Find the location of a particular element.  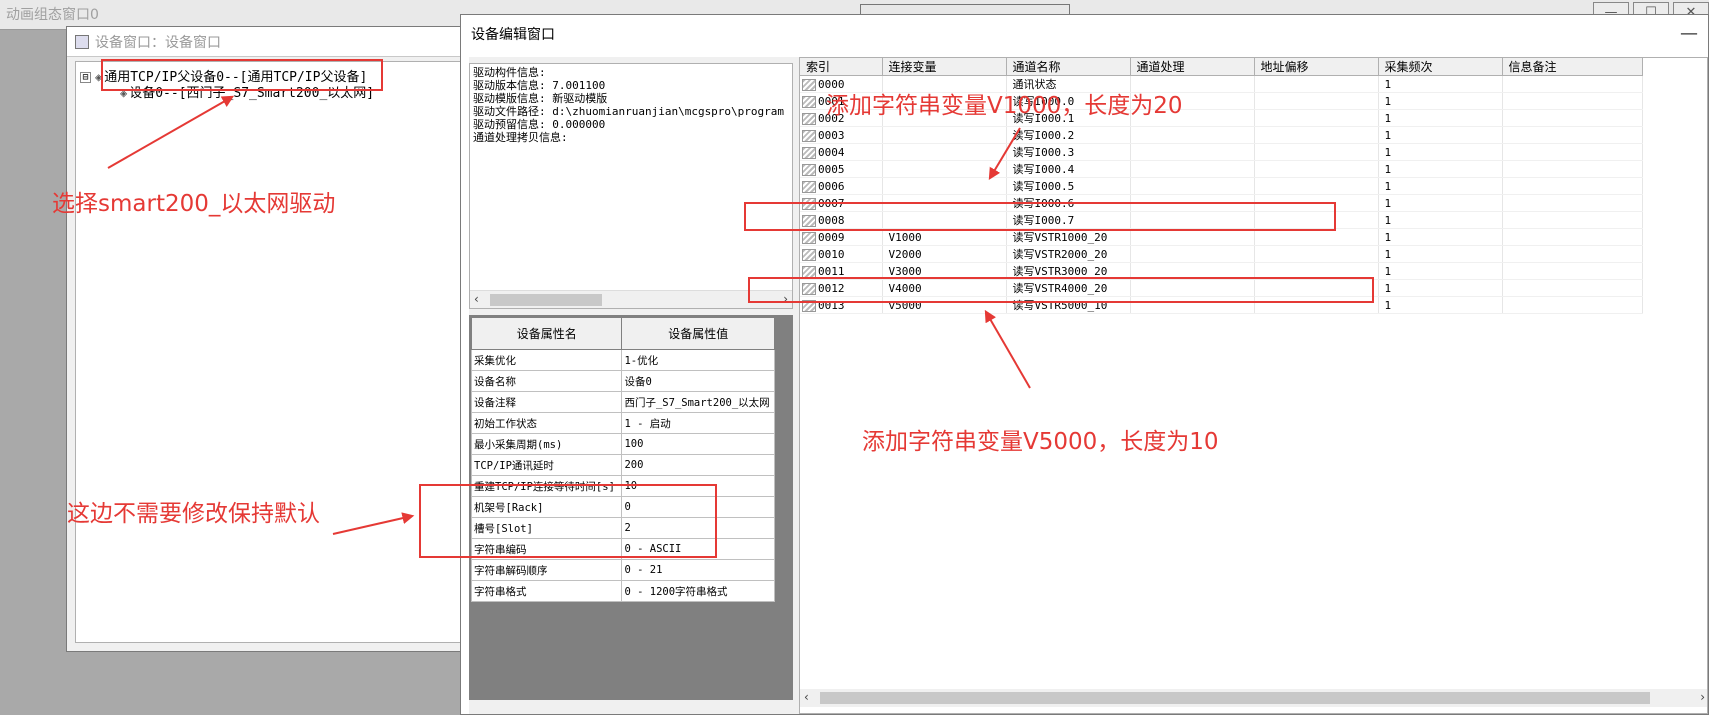

property-row: 设备注释 西门子_S7_Smart200_以太网 is located at coordinates (622, 402).